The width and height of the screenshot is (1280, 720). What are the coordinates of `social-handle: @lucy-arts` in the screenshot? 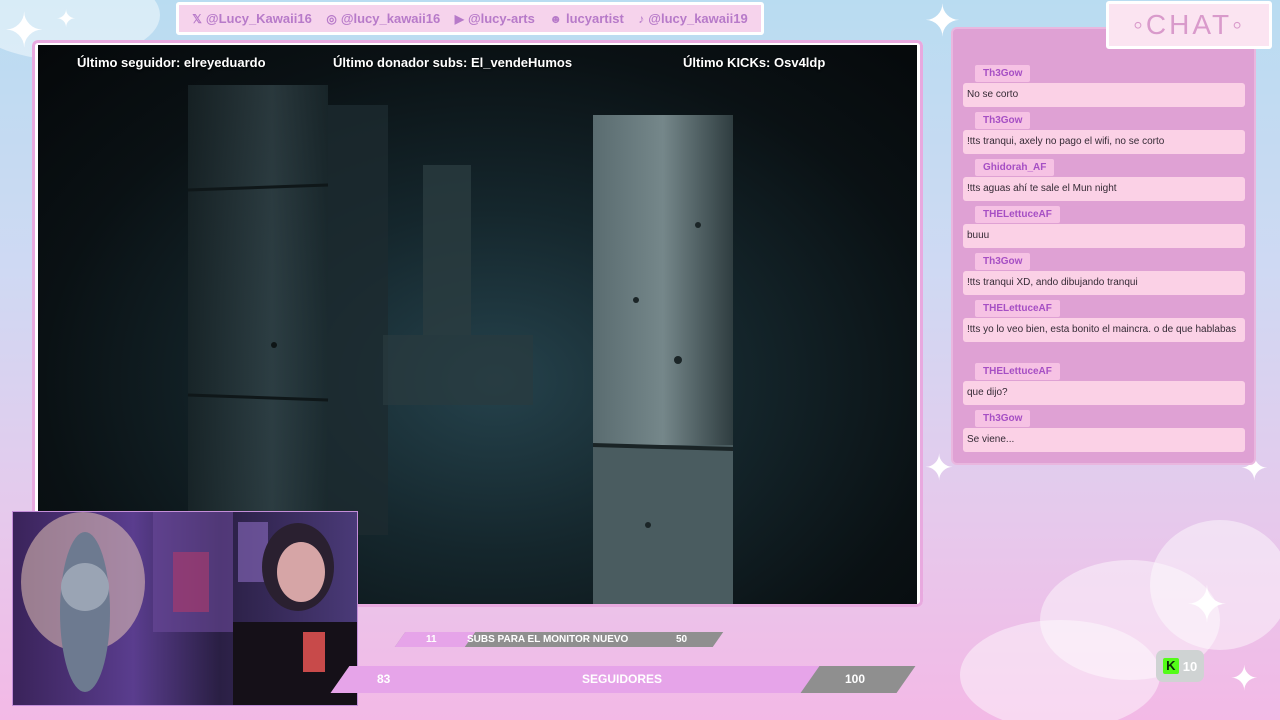 It's located at (501, 18).